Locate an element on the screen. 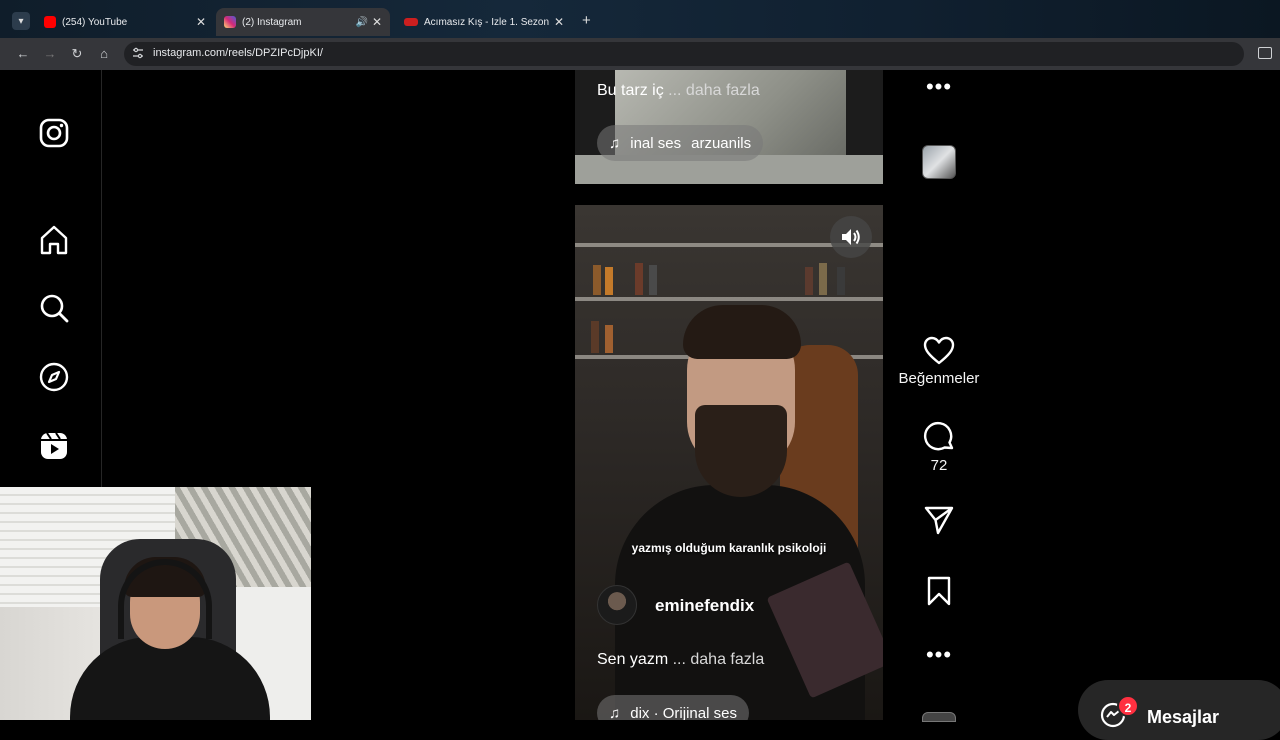 This screenshot has width=1280, height=740. bookmark-icon is located at coordinates (939, 591).